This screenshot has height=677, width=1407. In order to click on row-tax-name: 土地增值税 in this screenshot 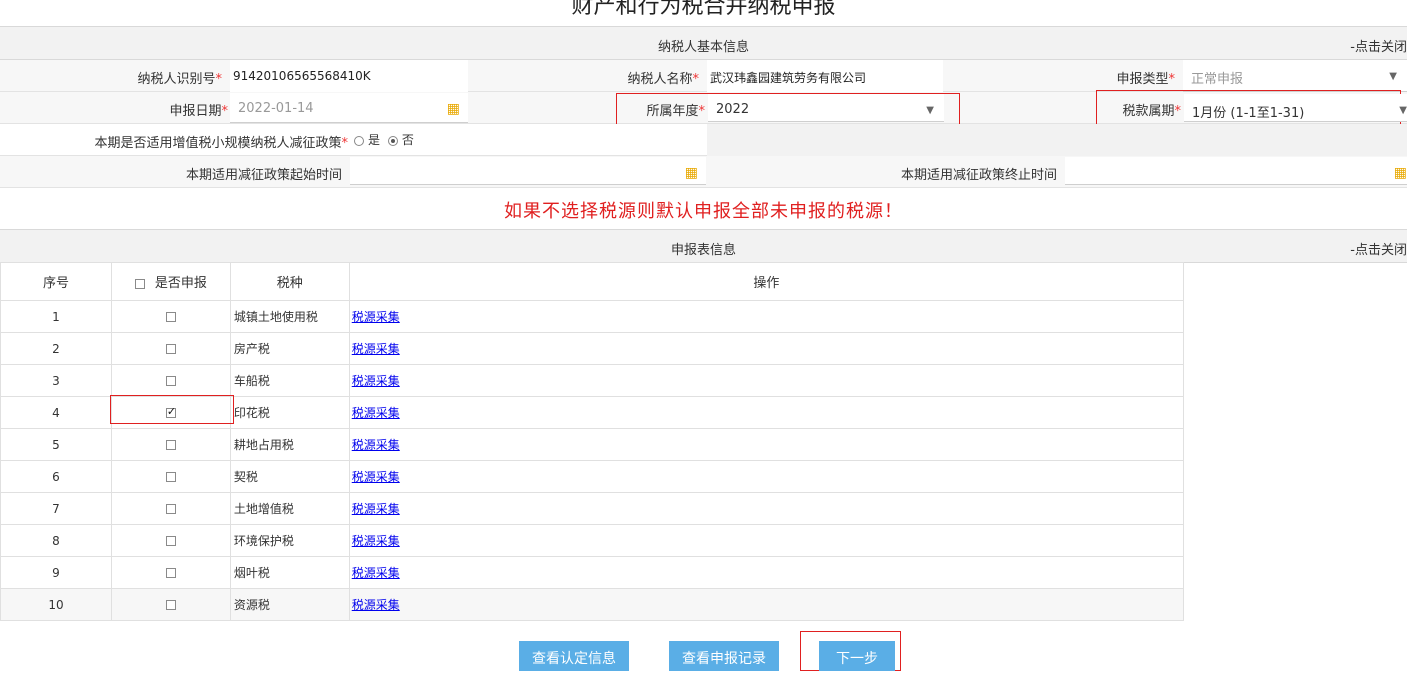, I will do `click(289, 508)`.